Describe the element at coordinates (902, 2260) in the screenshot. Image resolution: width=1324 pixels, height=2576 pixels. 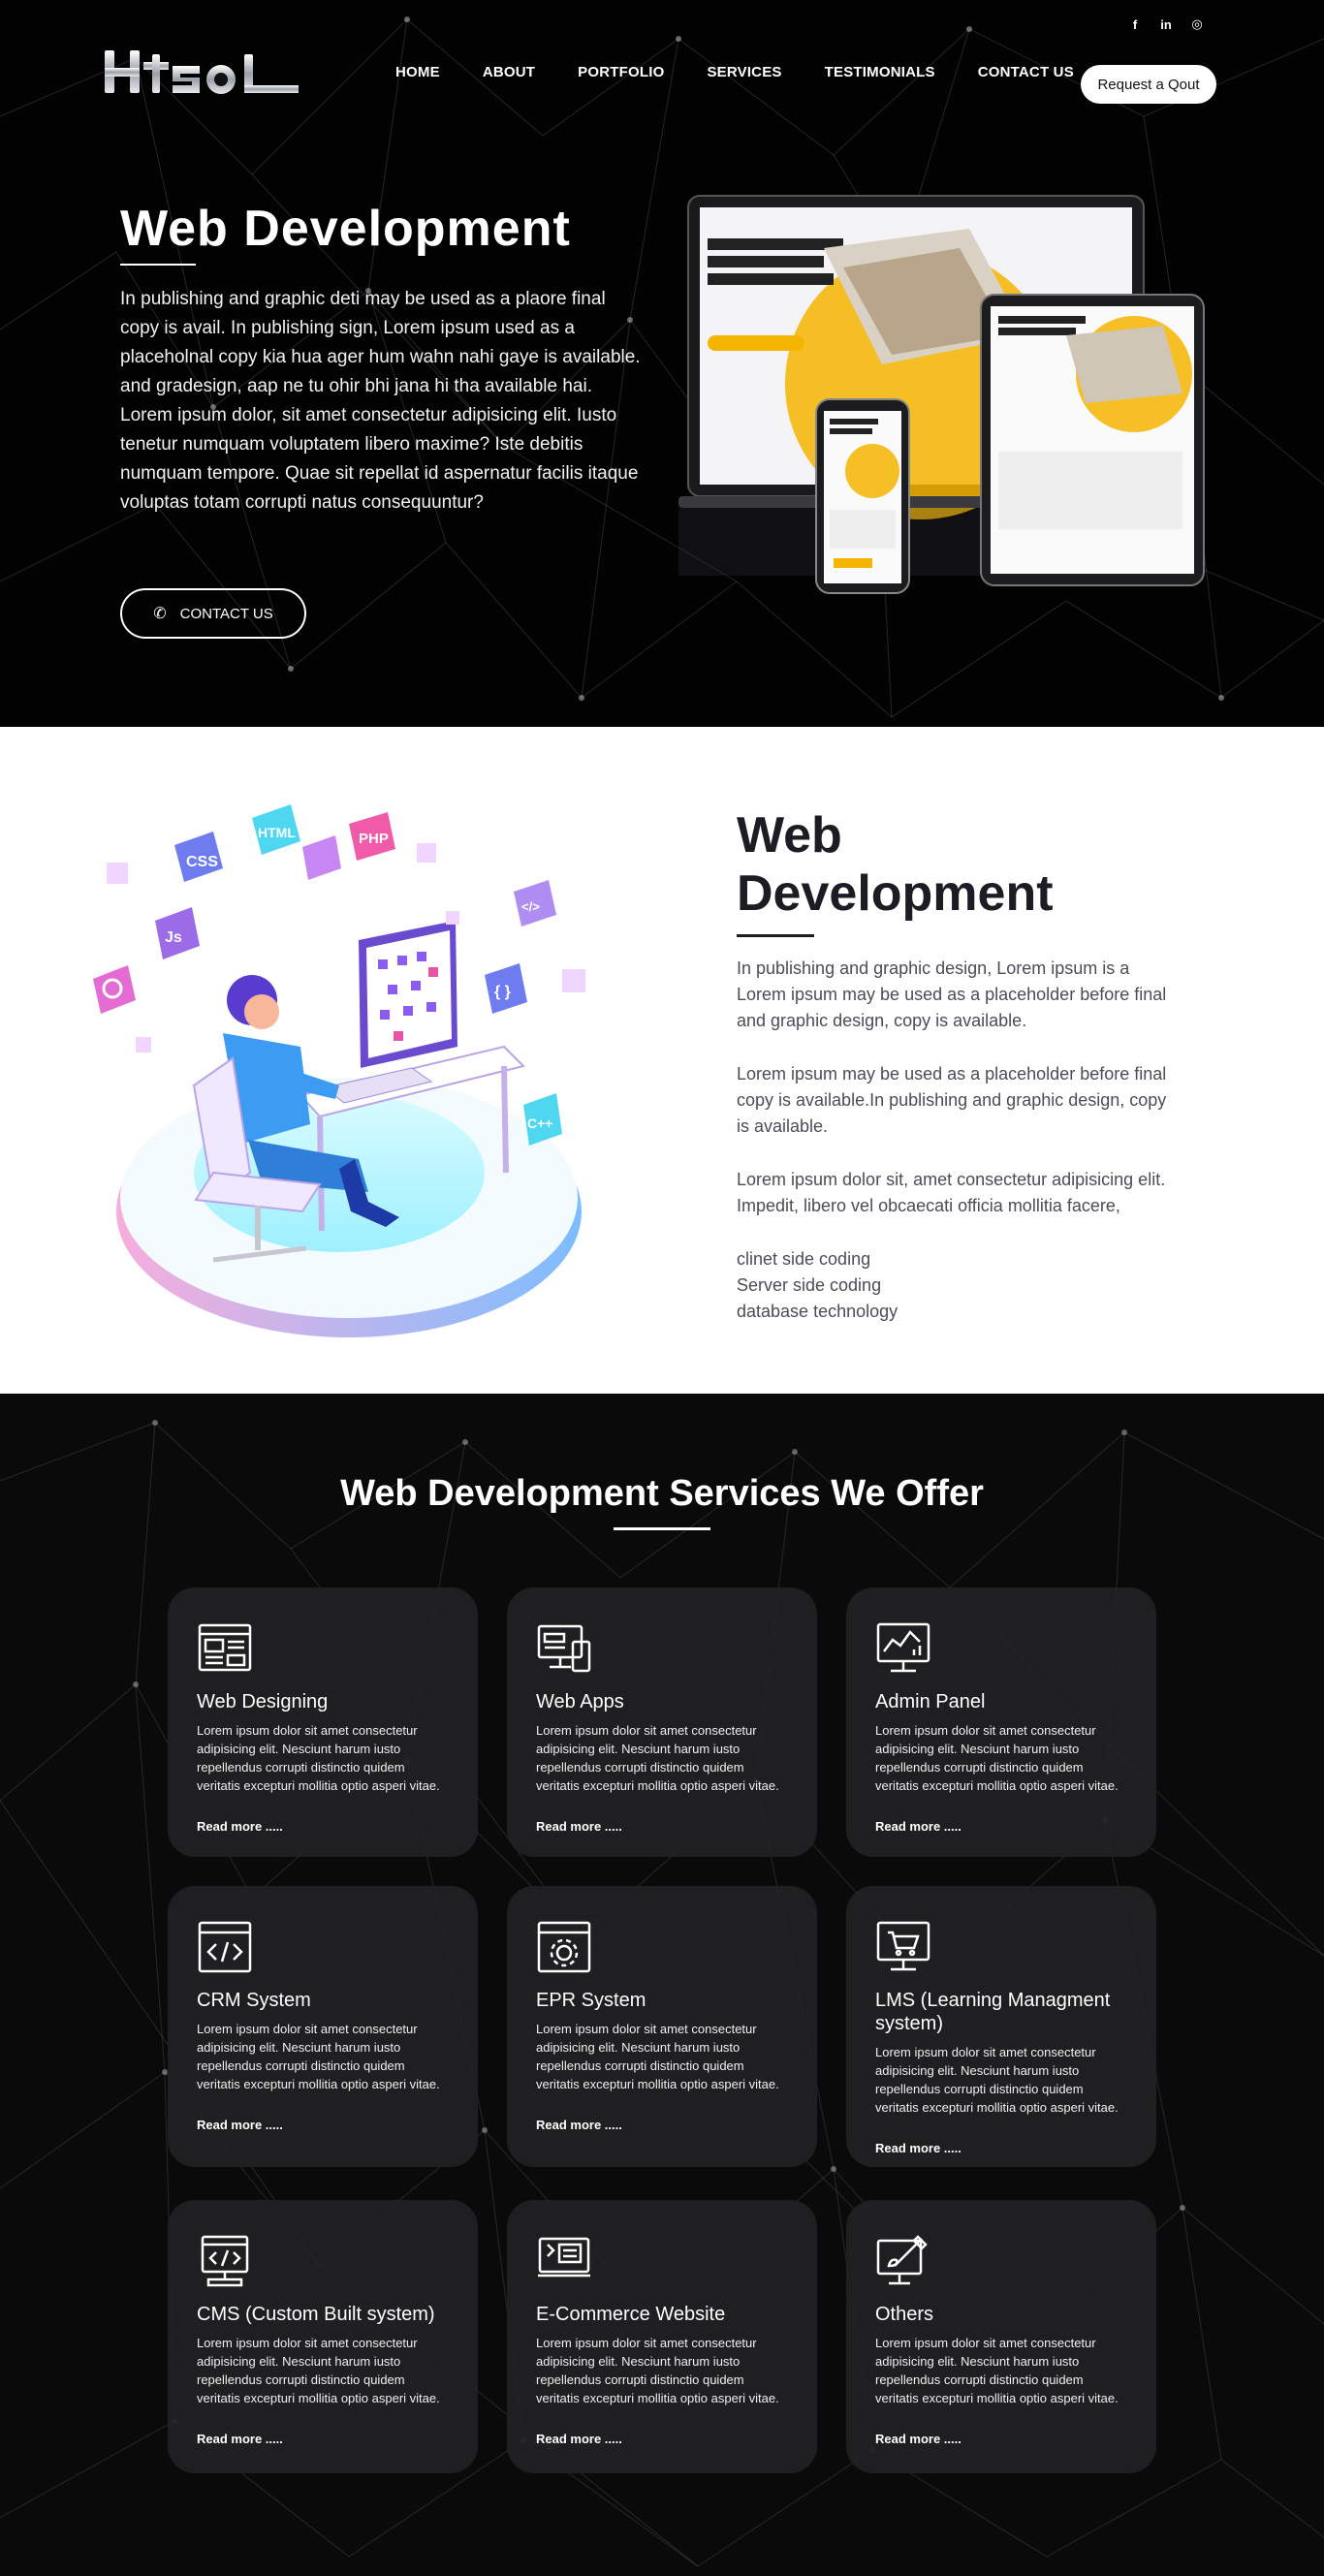
I see `design-tools-icon` at that location.